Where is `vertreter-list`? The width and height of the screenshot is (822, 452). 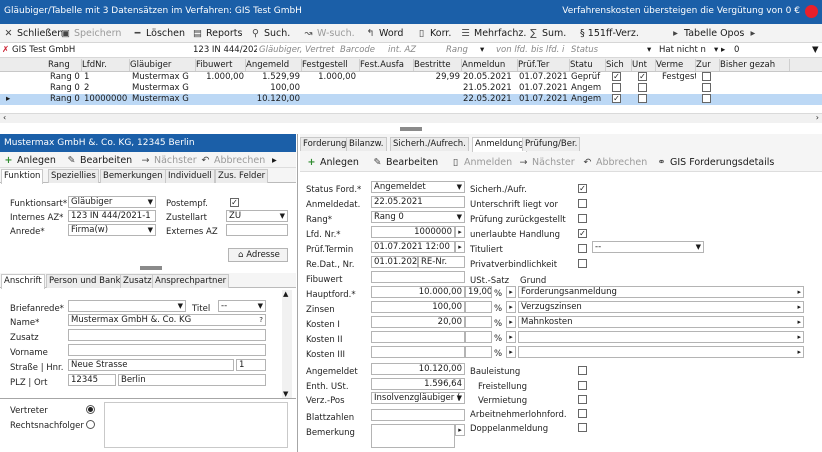
vertreter-list is located at coordinates (196, 425).